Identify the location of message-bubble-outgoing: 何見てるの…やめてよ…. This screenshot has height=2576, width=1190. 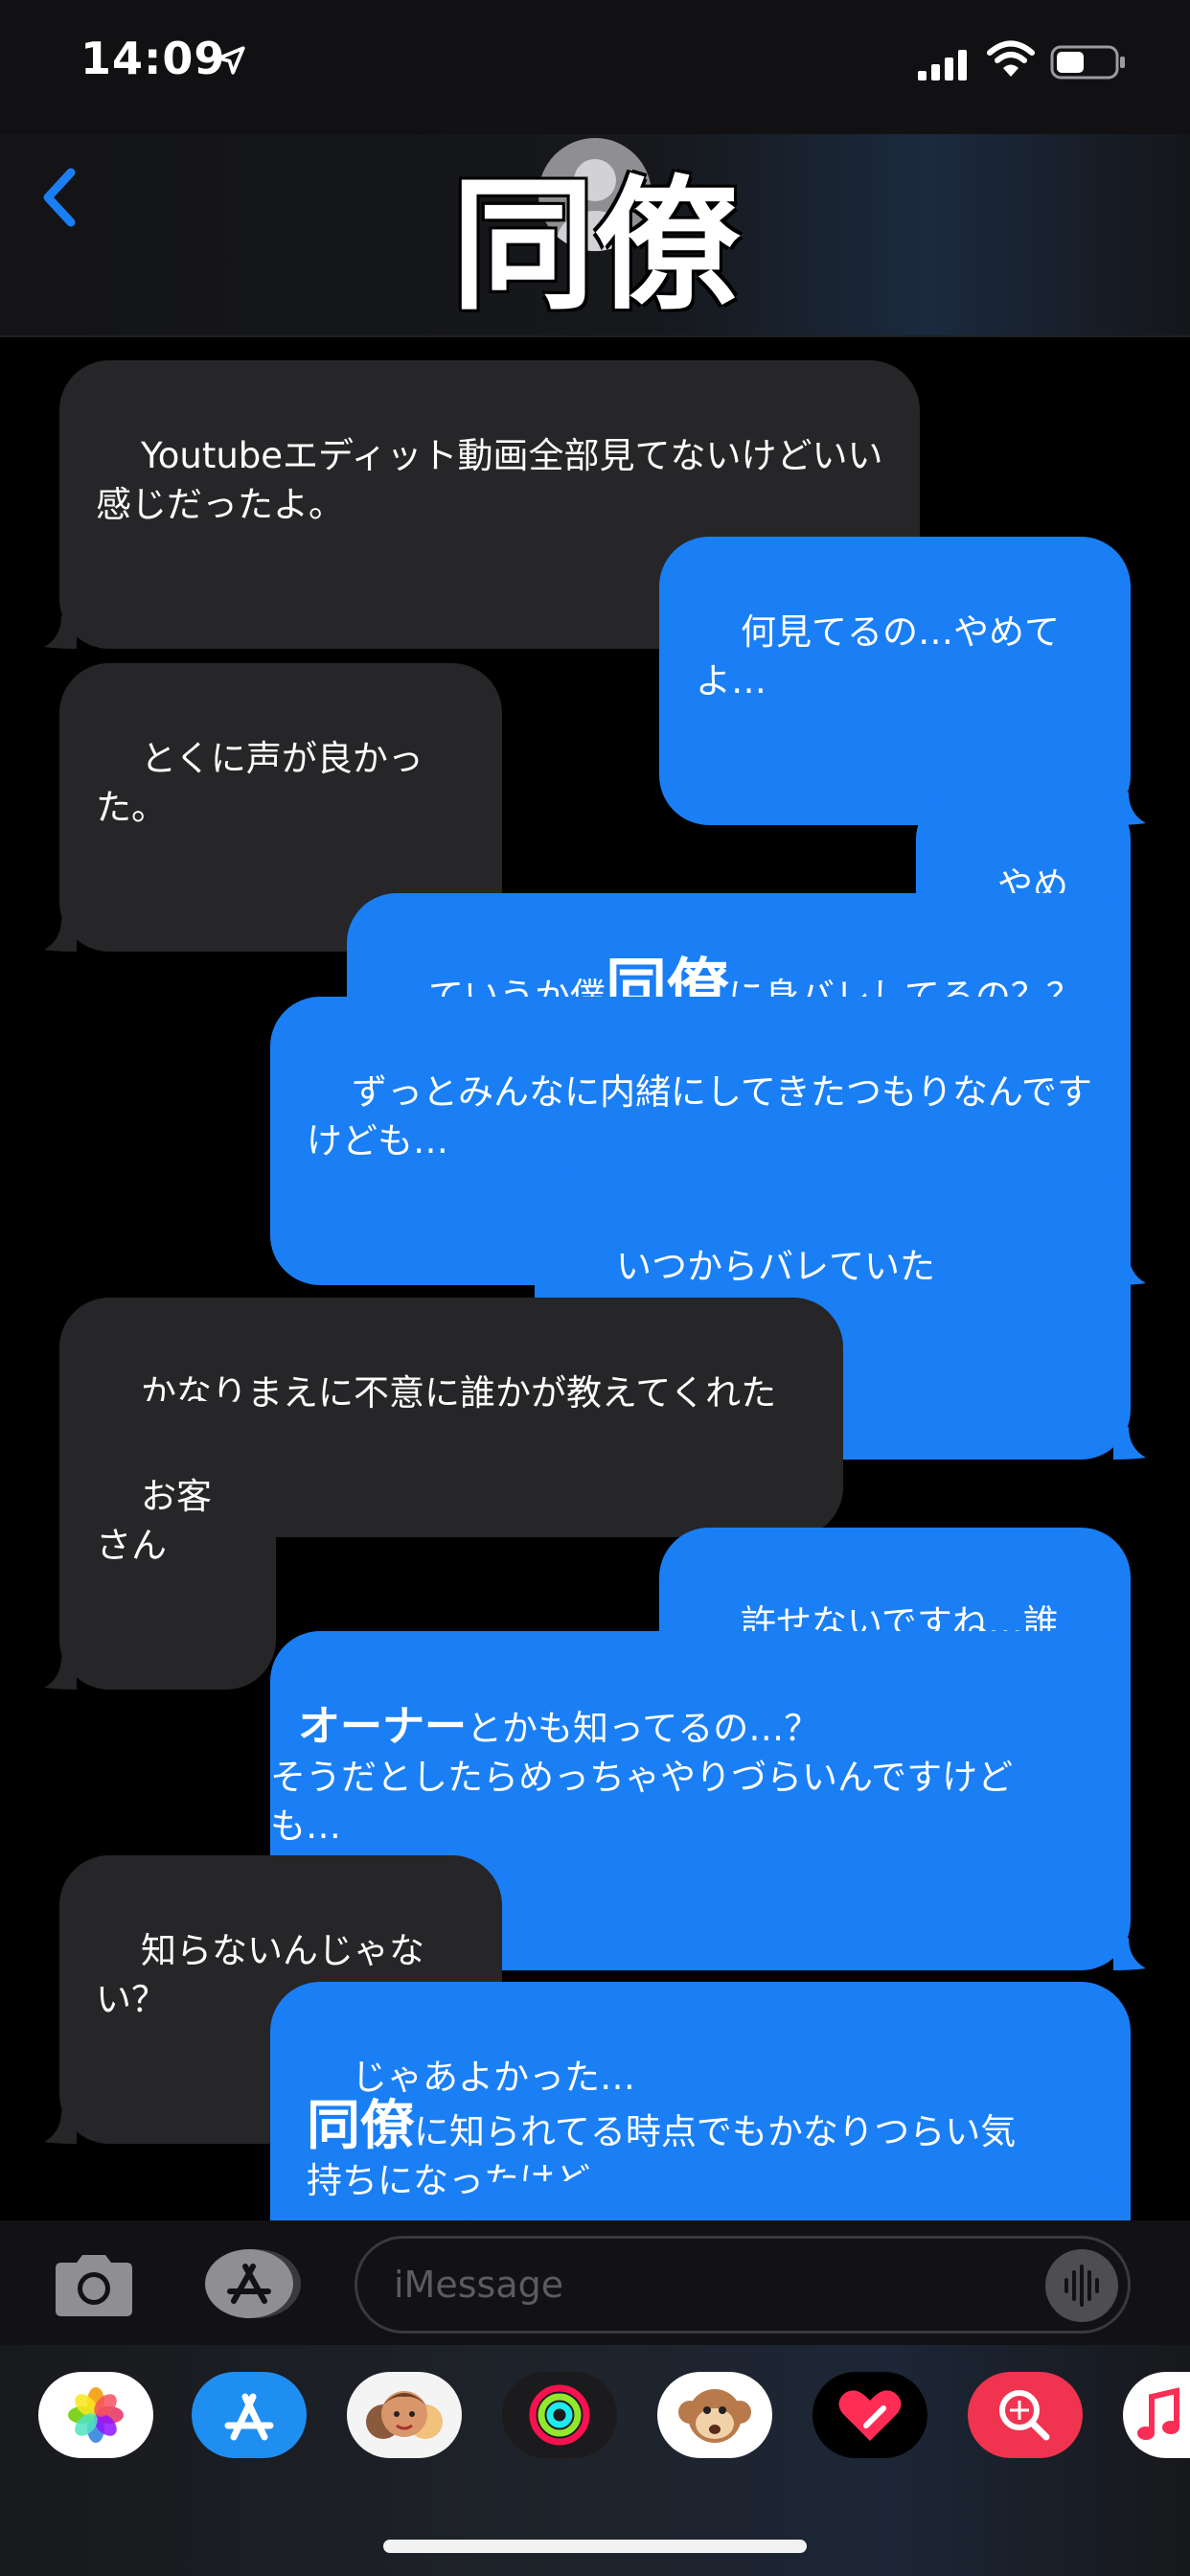
(903, 681).